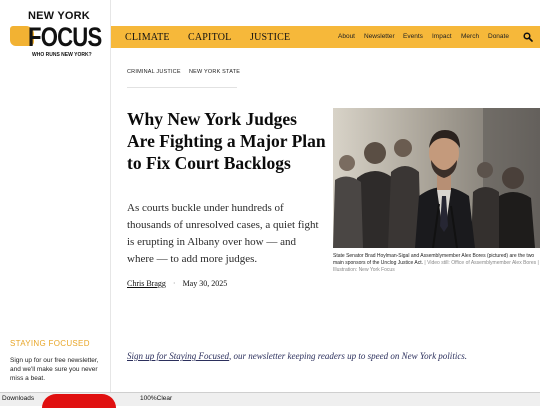 This screenshot has height=408, width=540. Describe the element at coordinates (182, 87) in the screenshot. I see `breadcrumb-divider` at that location.